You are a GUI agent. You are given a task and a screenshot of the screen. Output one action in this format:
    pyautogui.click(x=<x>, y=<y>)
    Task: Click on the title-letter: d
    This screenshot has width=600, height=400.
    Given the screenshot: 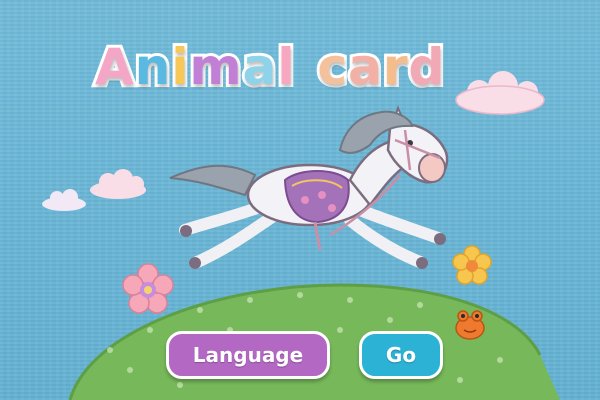 What is the action you would take?
    pyautogui.click(x=427, y=67)
    